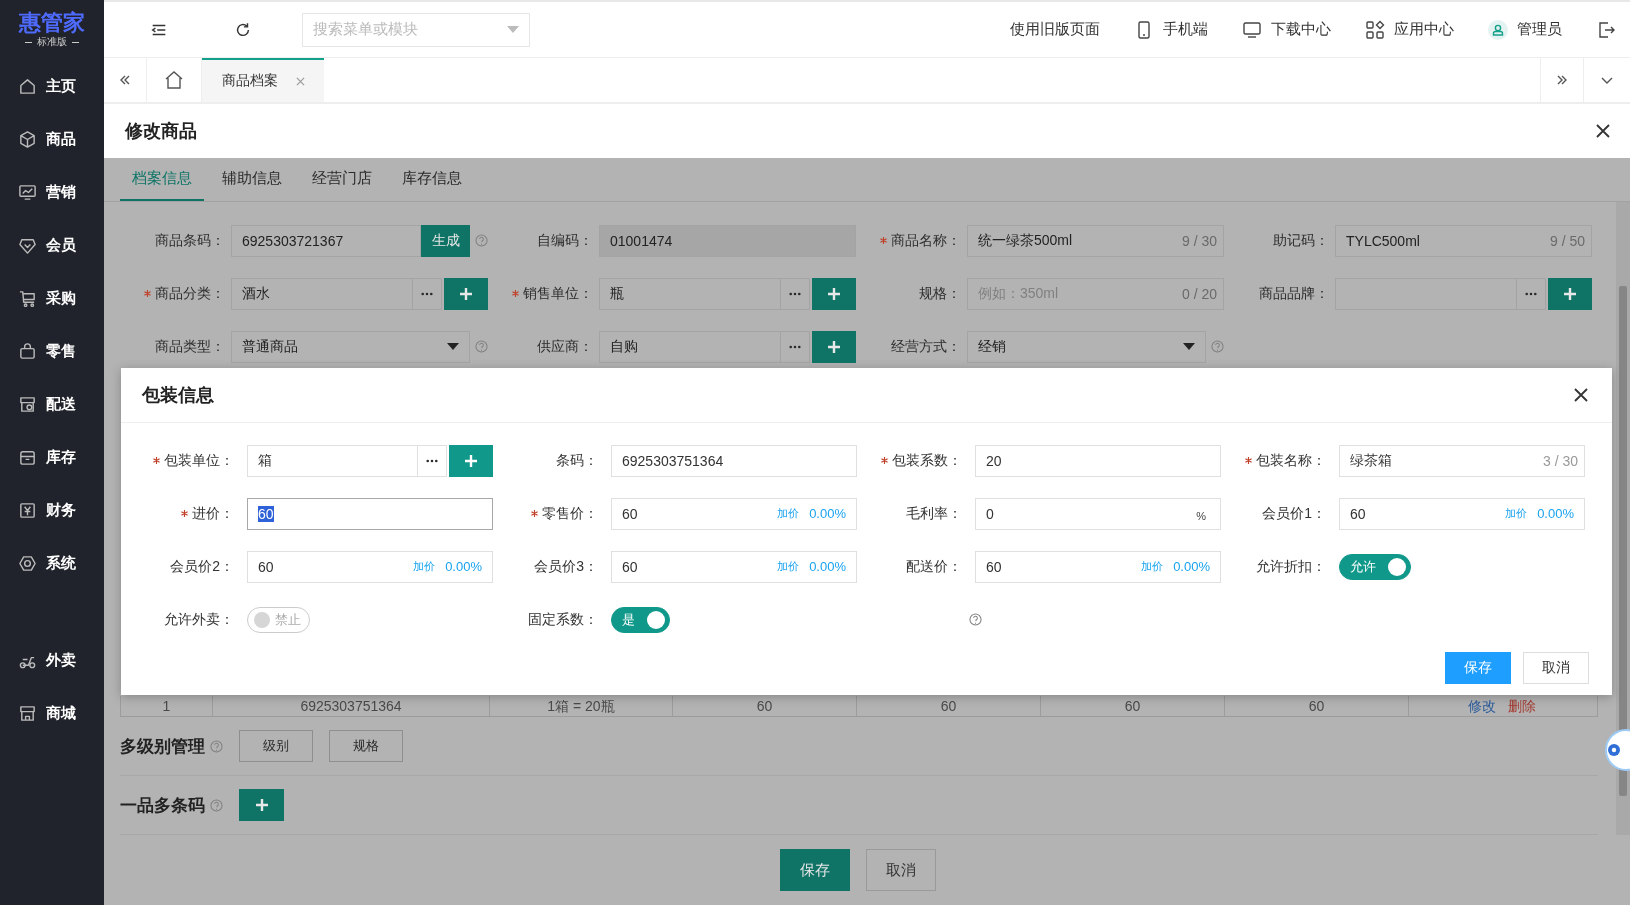  What do you see at coordinates (252, 179) in the screenshot?
I see `form-tab: 辅助信息` at bounding box center [252, 179].